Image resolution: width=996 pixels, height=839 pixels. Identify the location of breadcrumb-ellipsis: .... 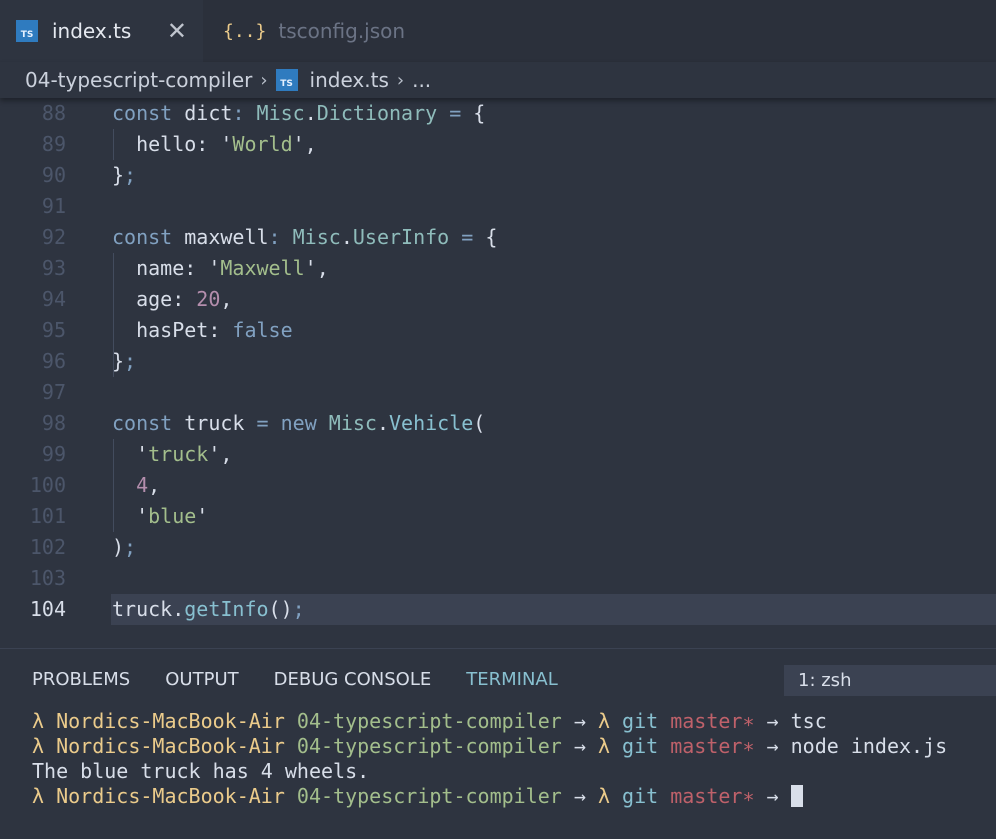
(421, 80).